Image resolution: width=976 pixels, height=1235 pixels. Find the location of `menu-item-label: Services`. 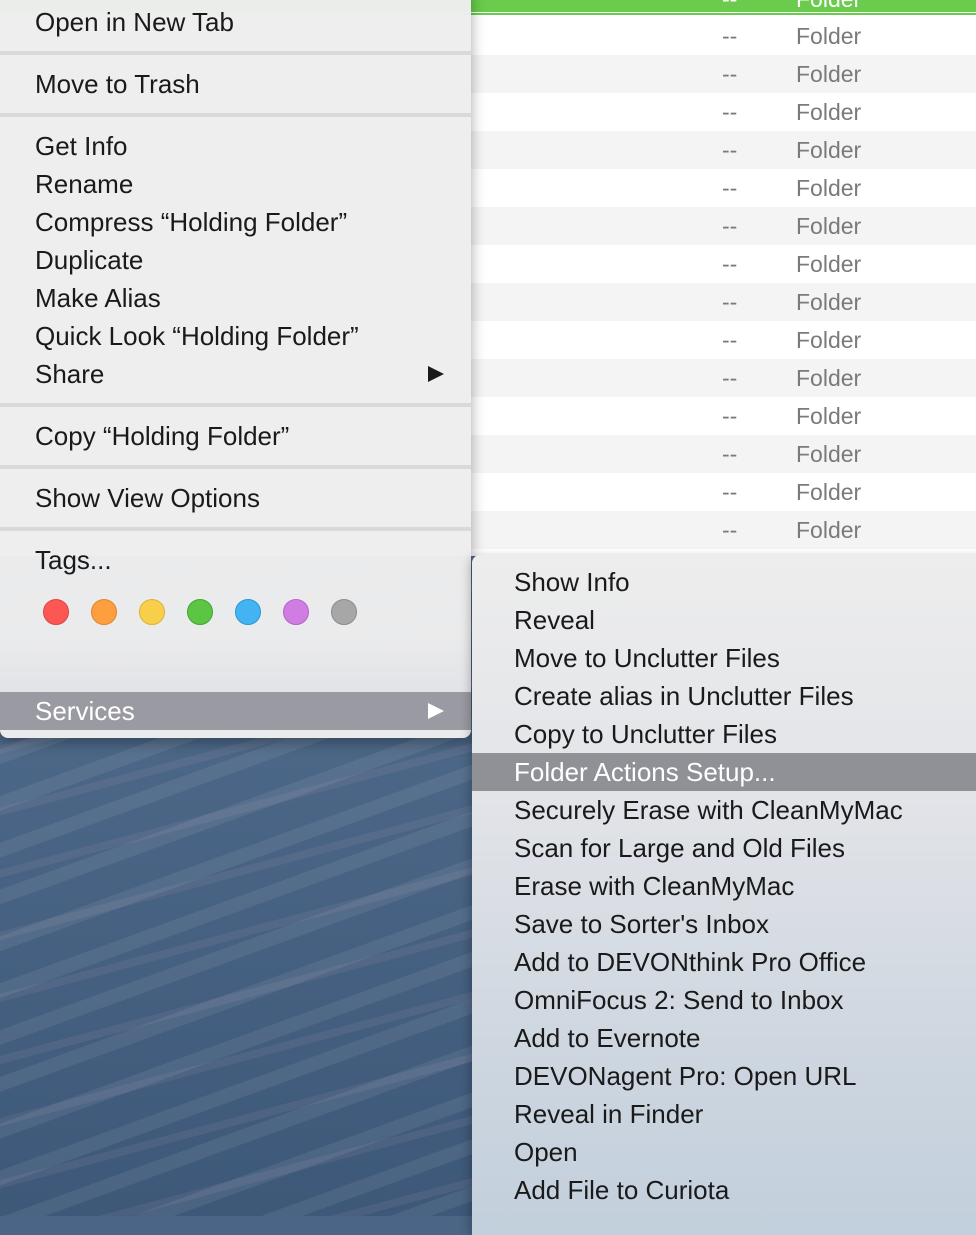

menu-item-label: Services is located at coordinates (85, 711).